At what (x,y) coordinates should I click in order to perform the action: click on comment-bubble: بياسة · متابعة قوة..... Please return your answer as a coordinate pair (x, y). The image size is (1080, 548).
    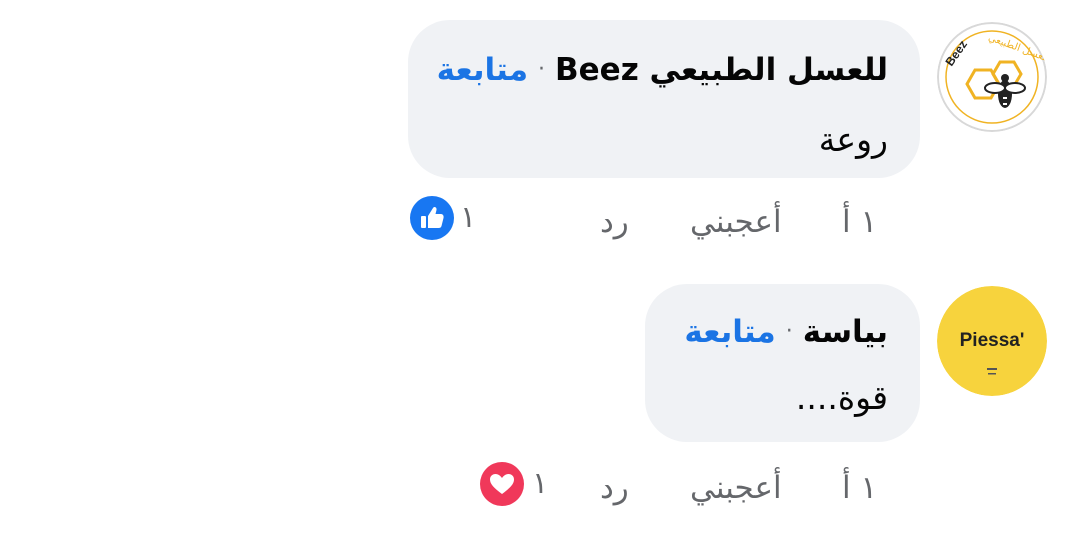
    Looking at the image, I should click on (782, 363).